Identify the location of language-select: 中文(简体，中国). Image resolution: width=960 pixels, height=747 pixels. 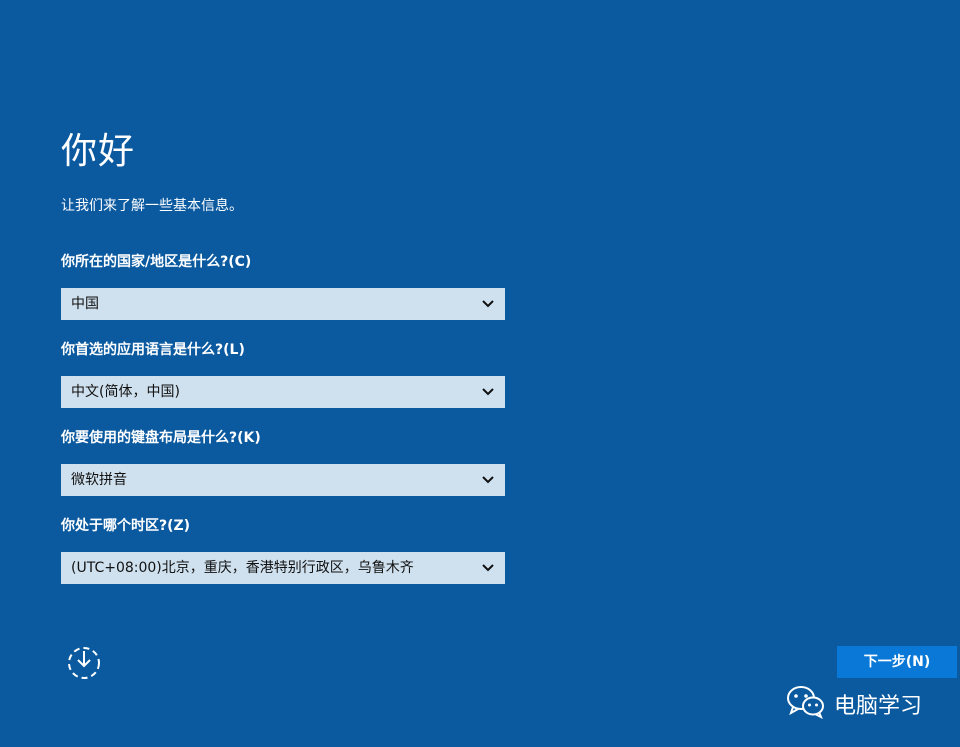
(283, 392).